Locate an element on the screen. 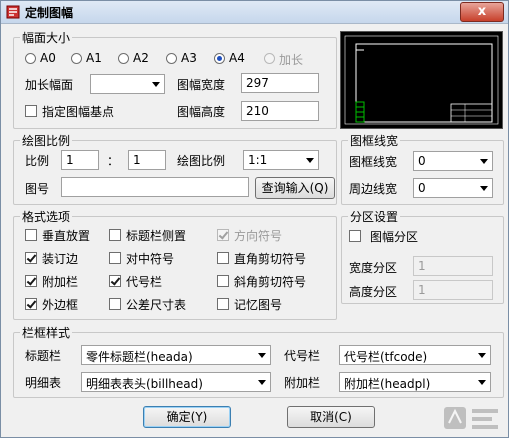  extra-block-select: 附加栏(headpl) is located at coordinates (415, 382).